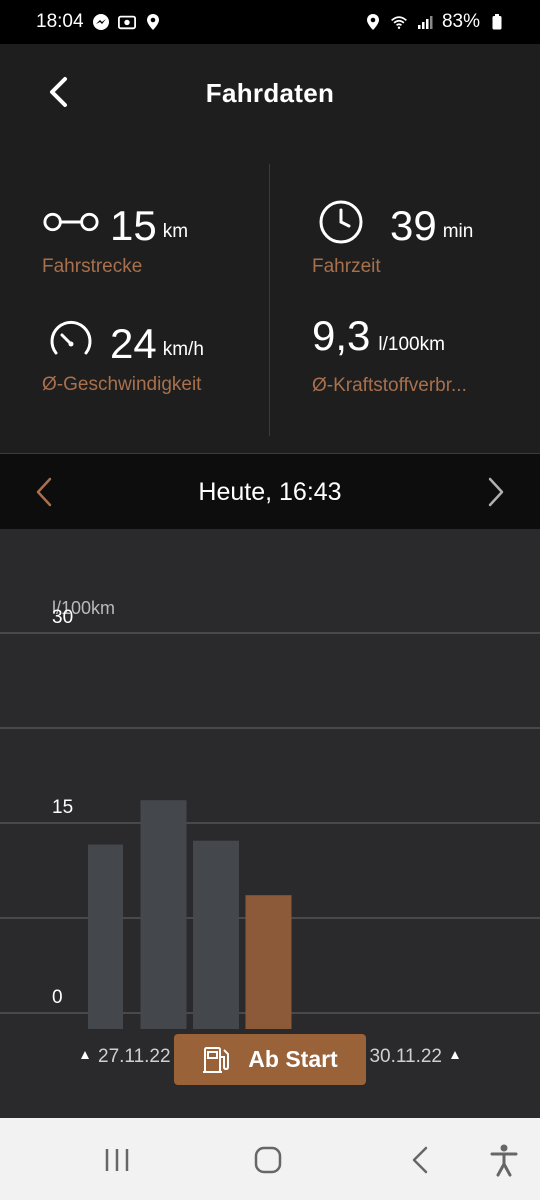  Describe the element at coordinates (71, 222) in the screenshot. I see `distance-icon` at that location.